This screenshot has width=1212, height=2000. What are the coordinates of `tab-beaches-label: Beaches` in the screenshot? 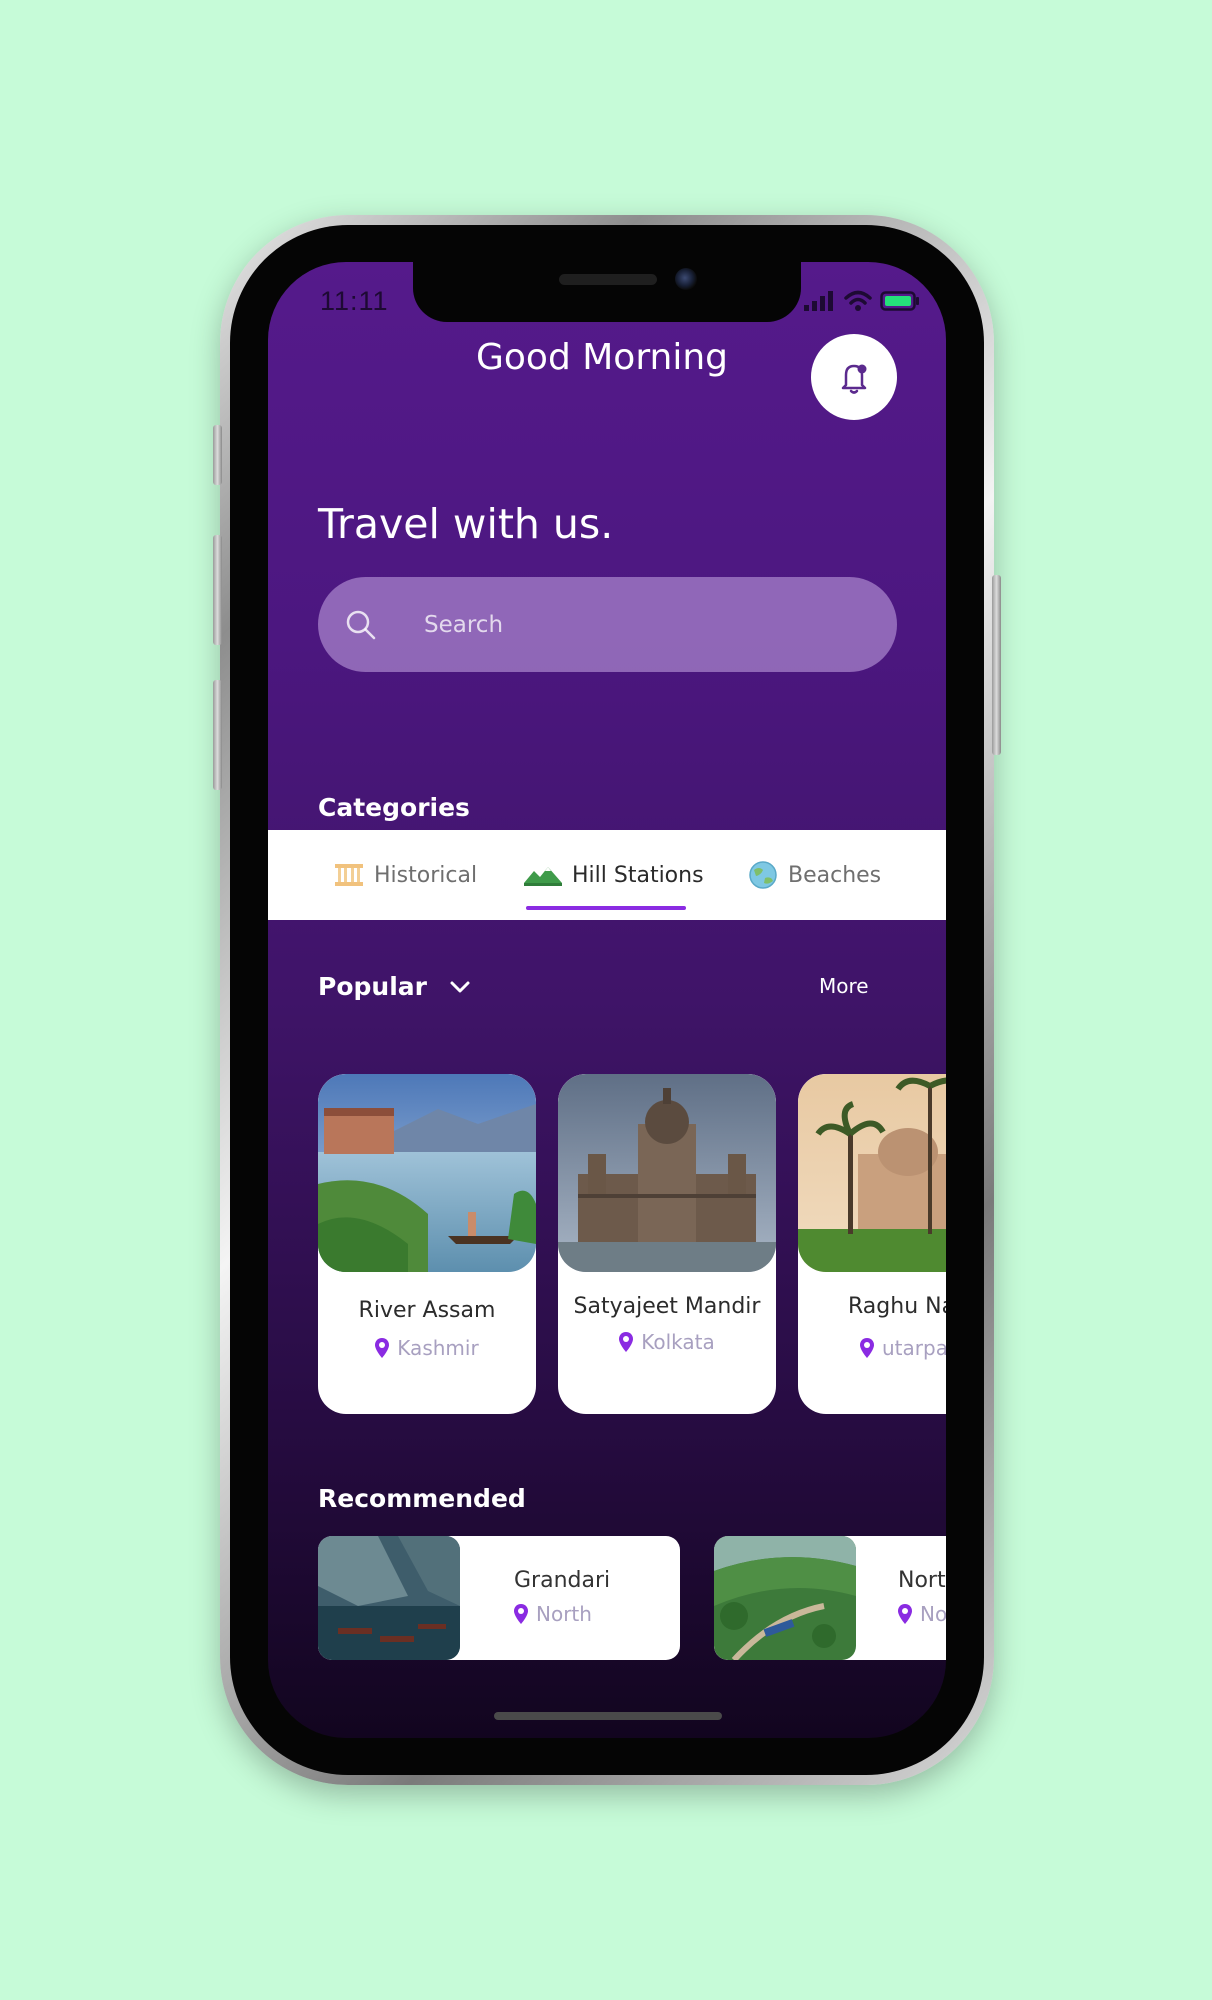 It's located at (835, 875).